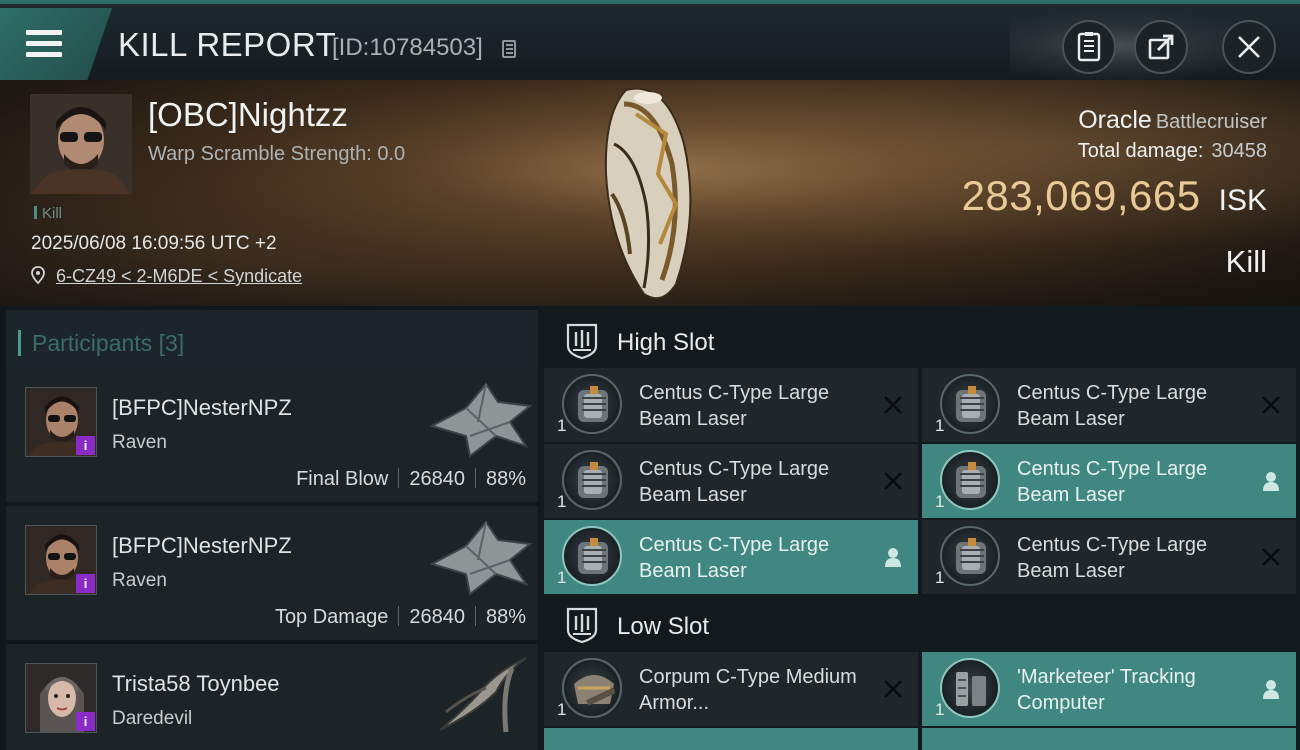 The image size is (1300, 750). Describe the element at coordinates (179, 276) in the screenshot. I see `location-link: 6-CZ49 < 2-M6DE < Syndicate` at that location.